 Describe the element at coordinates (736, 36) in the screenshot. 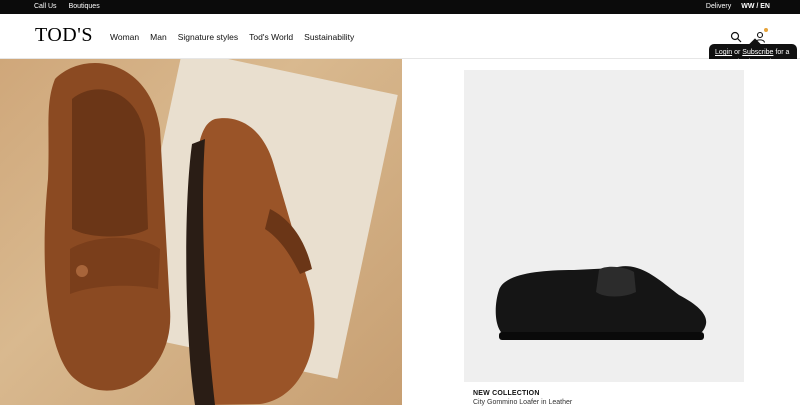

I see `search-icon` at that location.